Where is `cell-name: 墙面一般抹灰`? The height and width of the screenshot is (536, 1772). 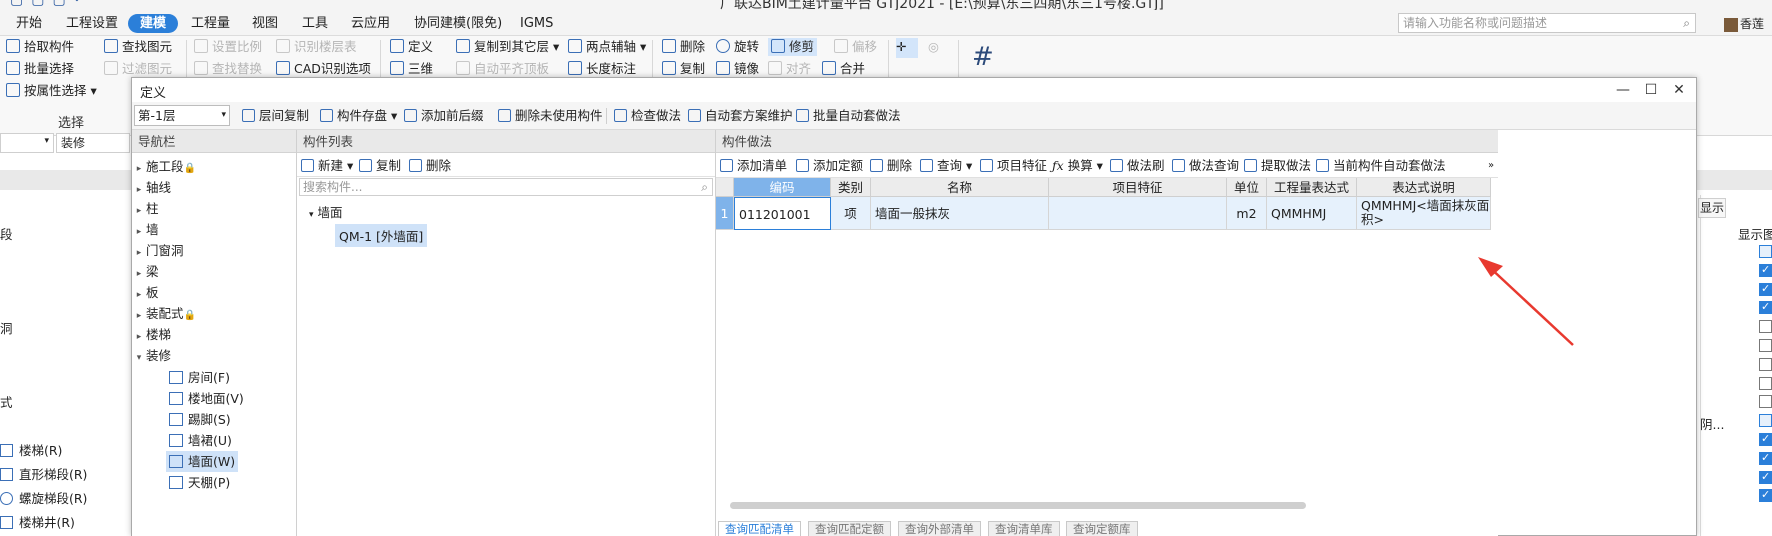
cell-name: 墙面一般抹灰 is located at coordinates (960, 213).